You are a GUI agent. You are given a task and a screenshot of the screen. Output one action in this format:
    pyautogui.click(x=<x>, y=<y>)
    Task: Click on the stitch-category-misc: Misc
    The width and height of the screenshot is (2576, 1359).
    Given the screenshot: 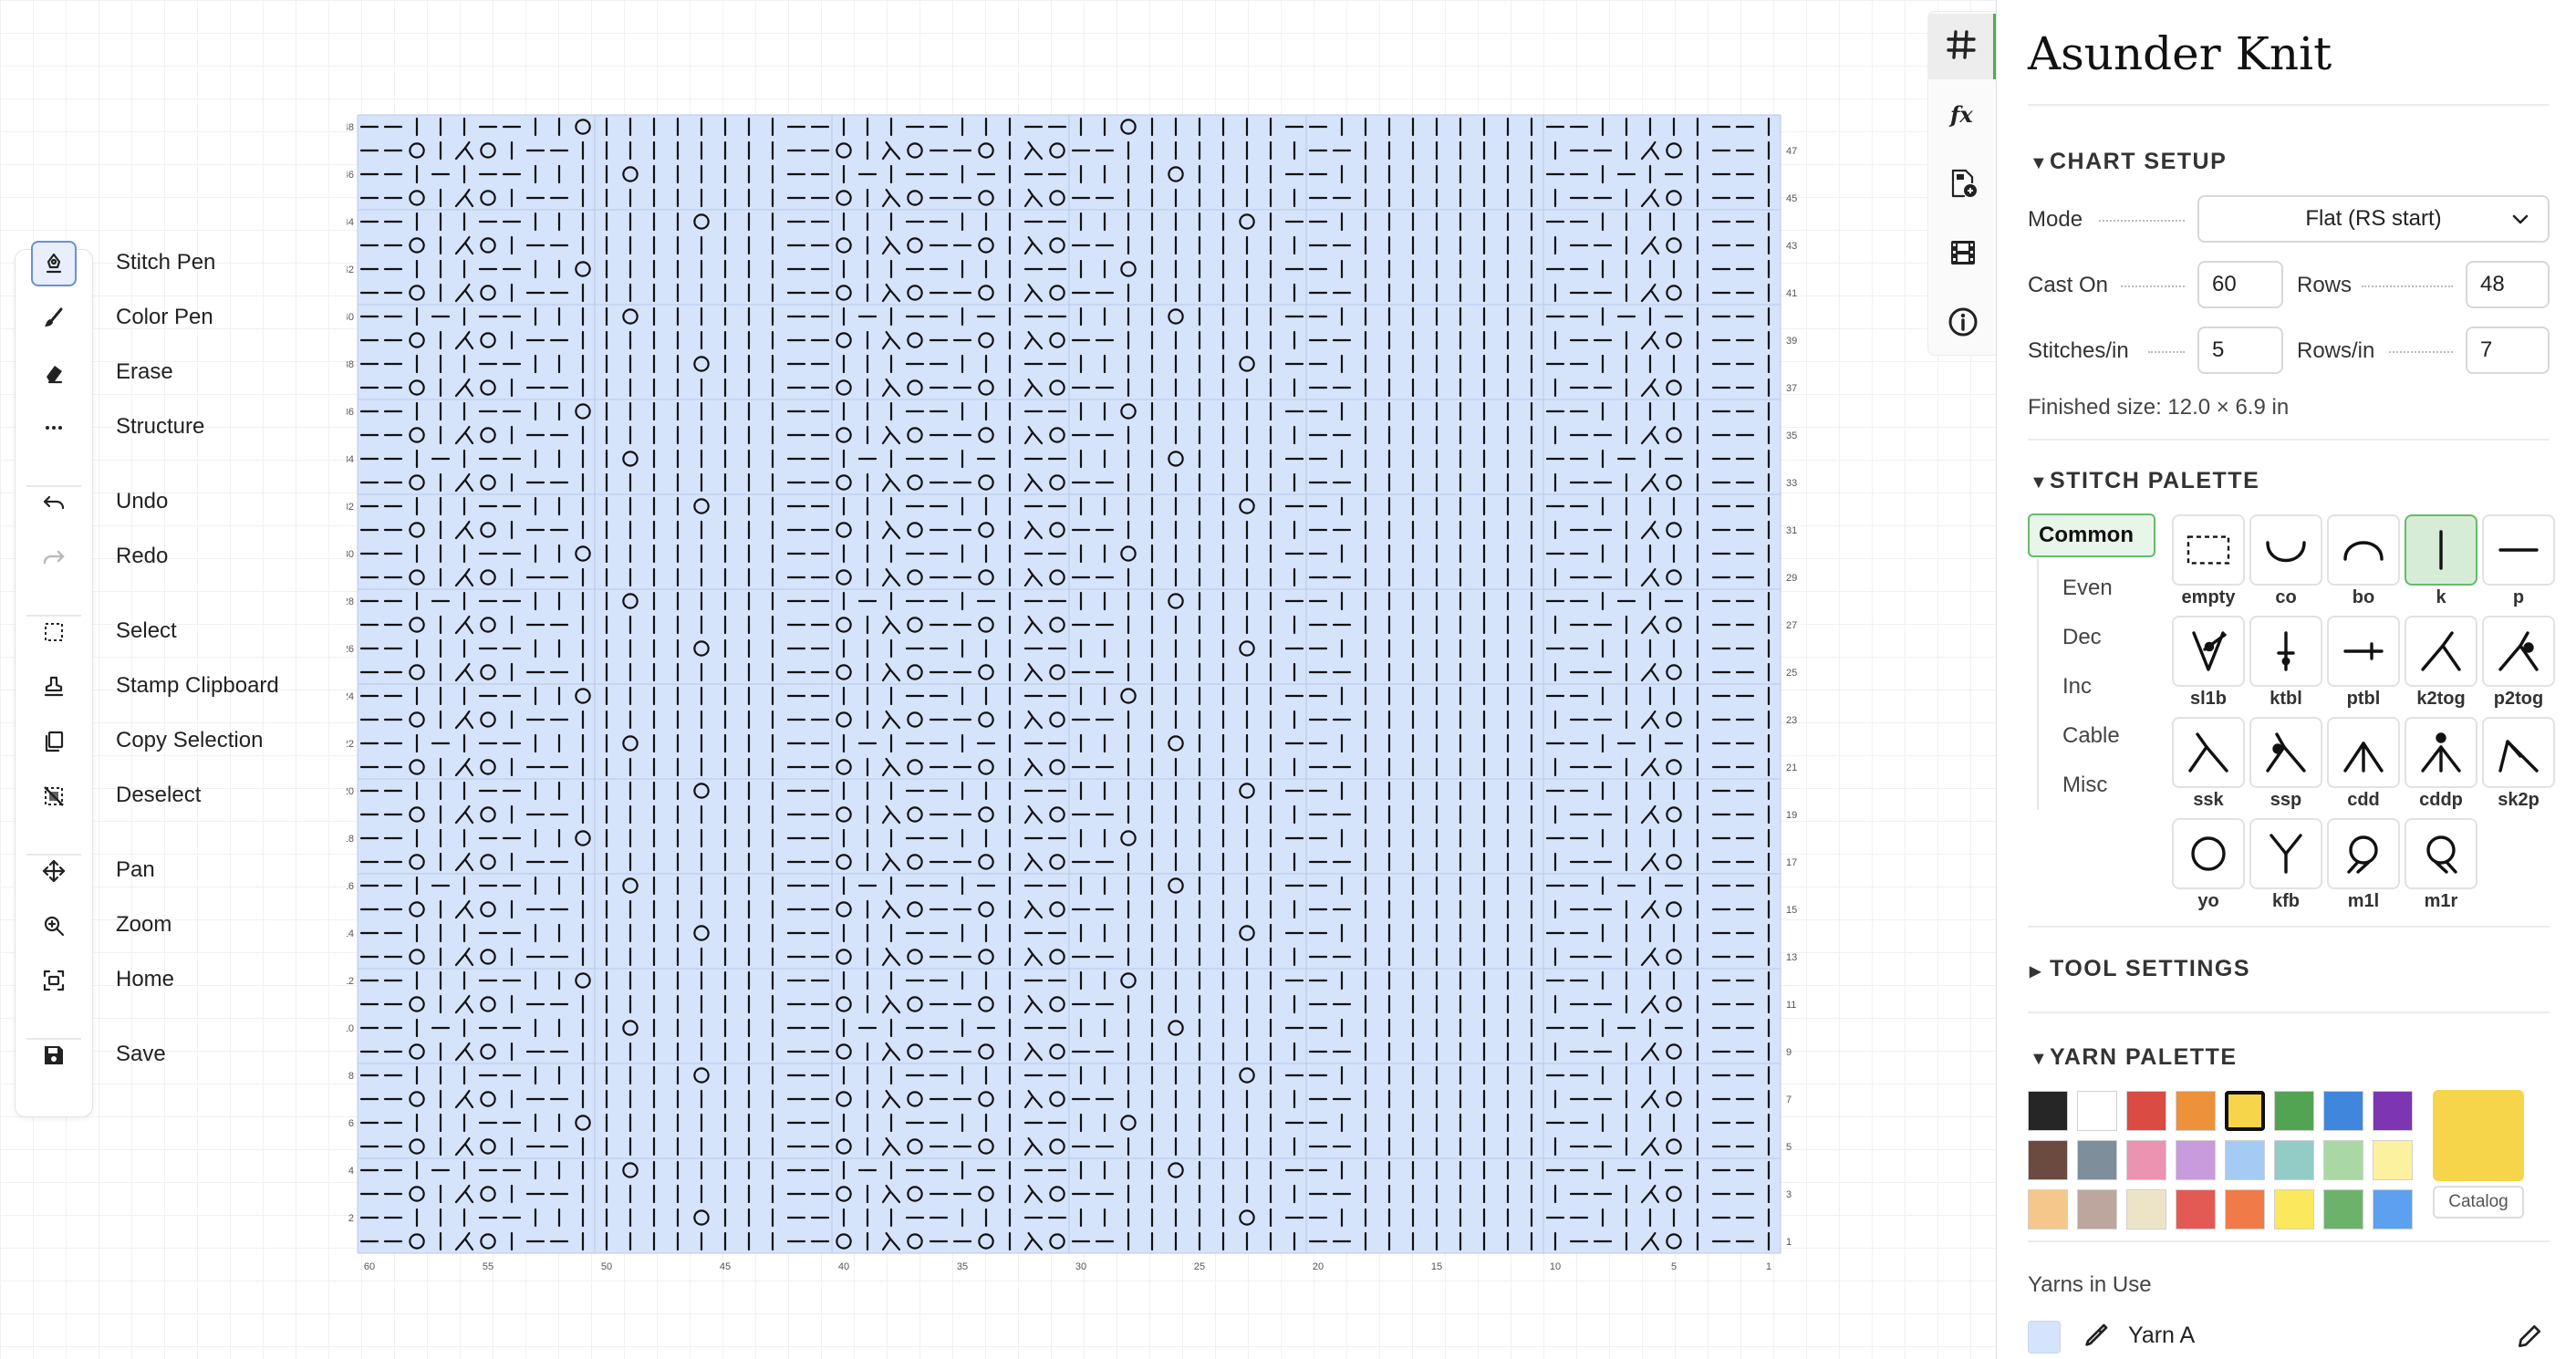 What is the action you would take?
    pyautogui.click(x=2108, y=785)
    